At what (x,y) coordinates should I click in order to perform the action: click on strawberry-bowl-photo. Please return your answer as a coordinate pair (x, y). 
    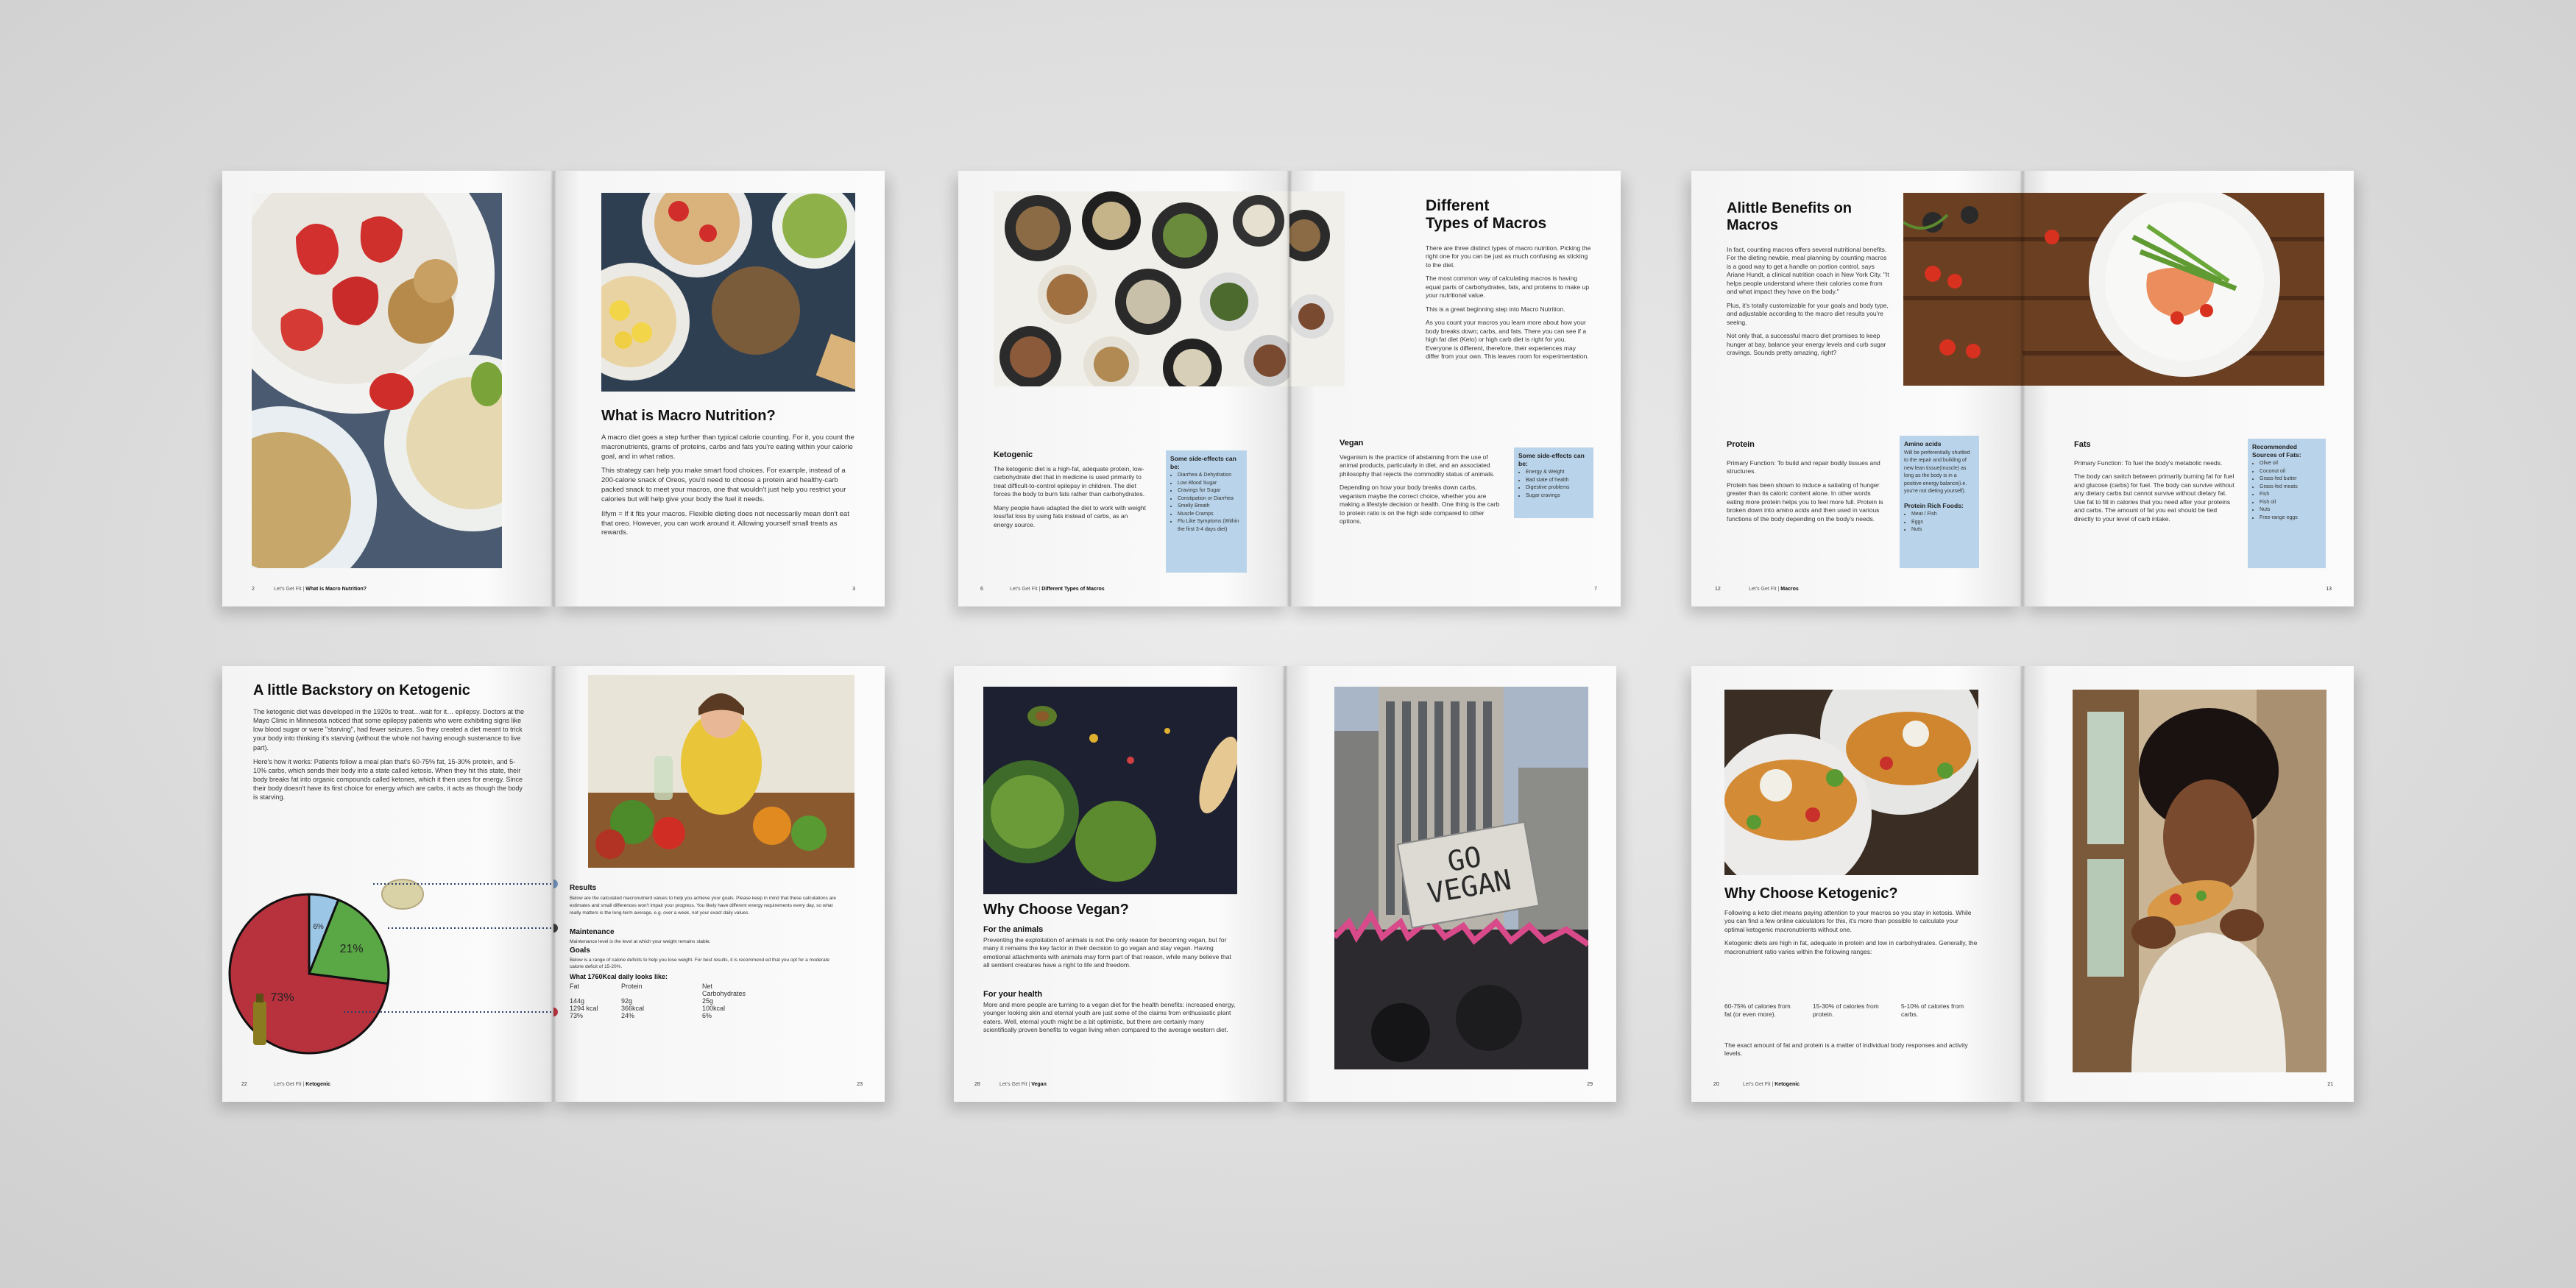
    Looking at the image, I should click on (377, 380).